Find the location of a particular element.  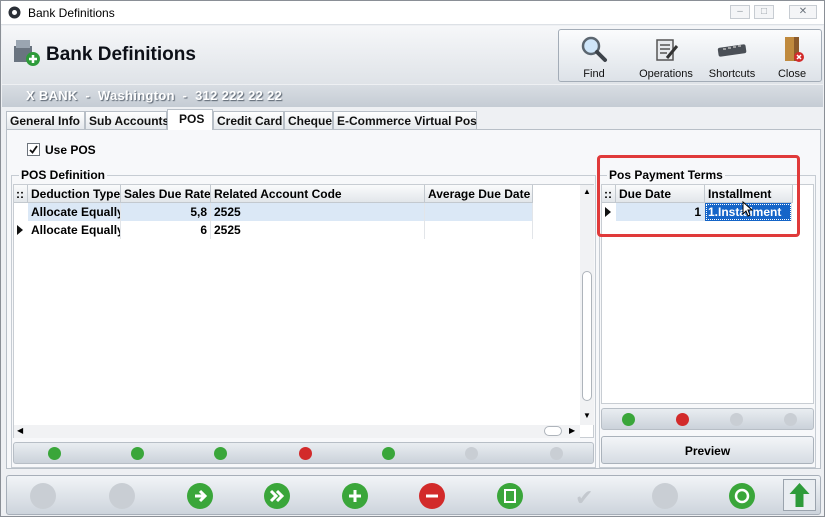

table-row-cell-sales-due-rate: 6 is located at coordinates (166, 230).